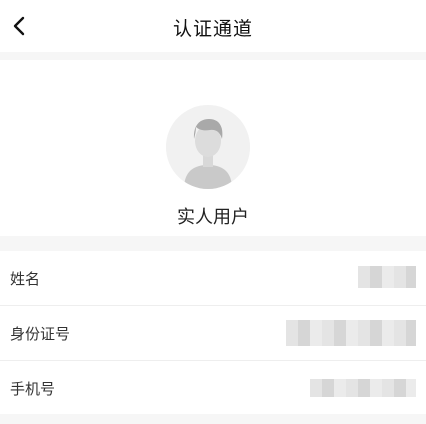 Image resolution: width=426 pixels, height=424 pixels. I want to click on default-avatar-icon, so click(208, 147).